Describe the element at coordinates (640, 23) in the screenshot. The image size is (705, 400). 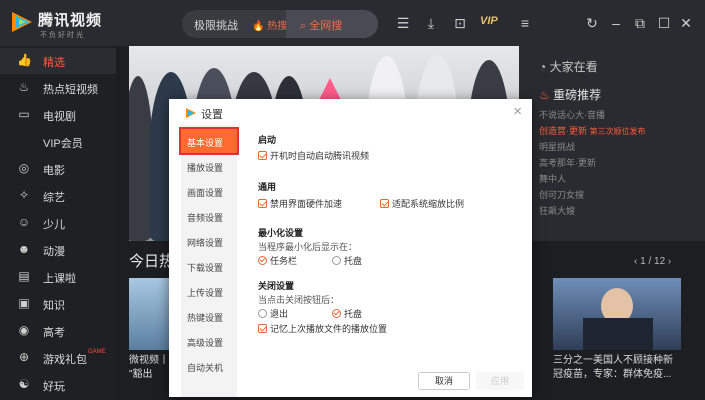
I see `mini-mode-icon: ⧉` at that location.